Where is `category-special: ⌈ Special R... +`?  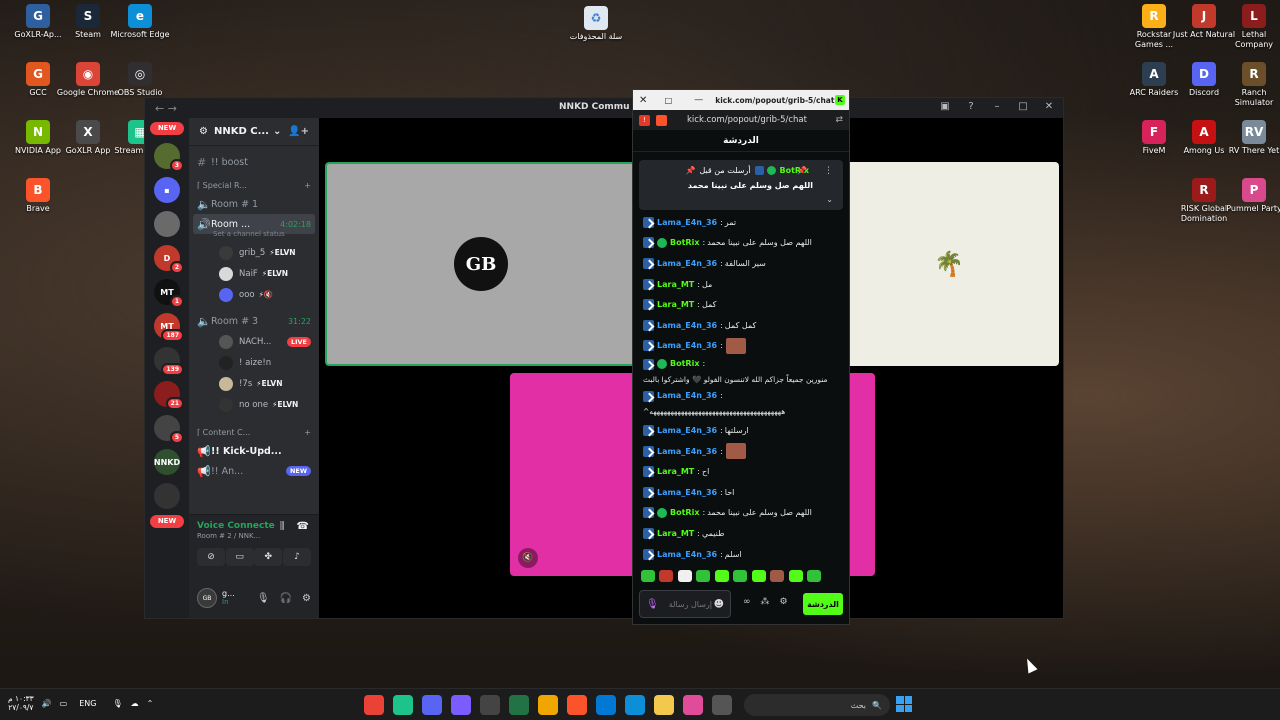 category-special: ⌈ Special R... + is located at coordinates (254, 185).